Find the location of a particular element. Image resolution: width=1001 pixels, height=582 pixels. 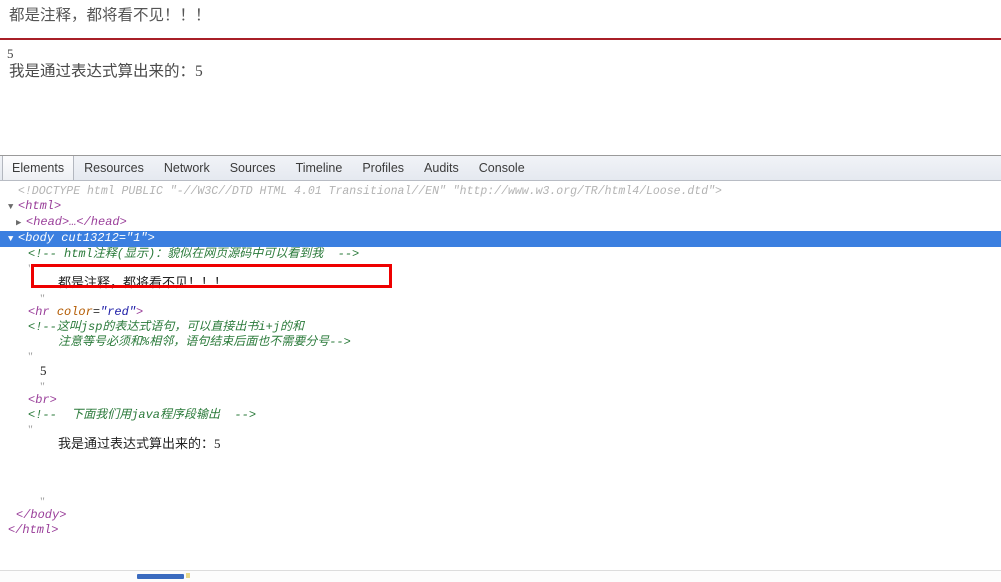

dom-node-body-selected: ▼ <body cut13212="1"> is located at coordinates (500, 239).